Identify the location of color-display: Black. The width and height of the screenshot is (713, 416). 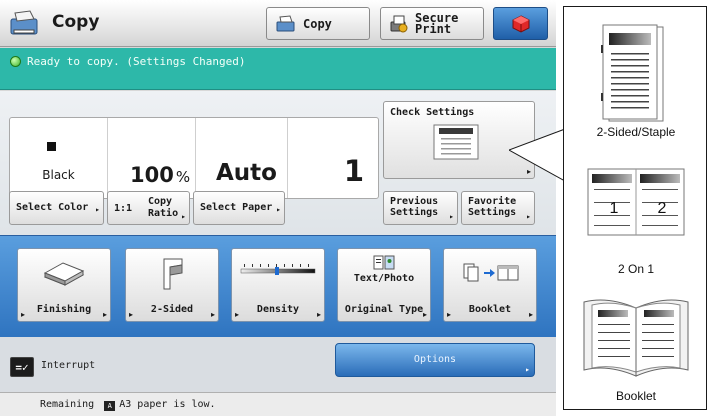
(59, 158).